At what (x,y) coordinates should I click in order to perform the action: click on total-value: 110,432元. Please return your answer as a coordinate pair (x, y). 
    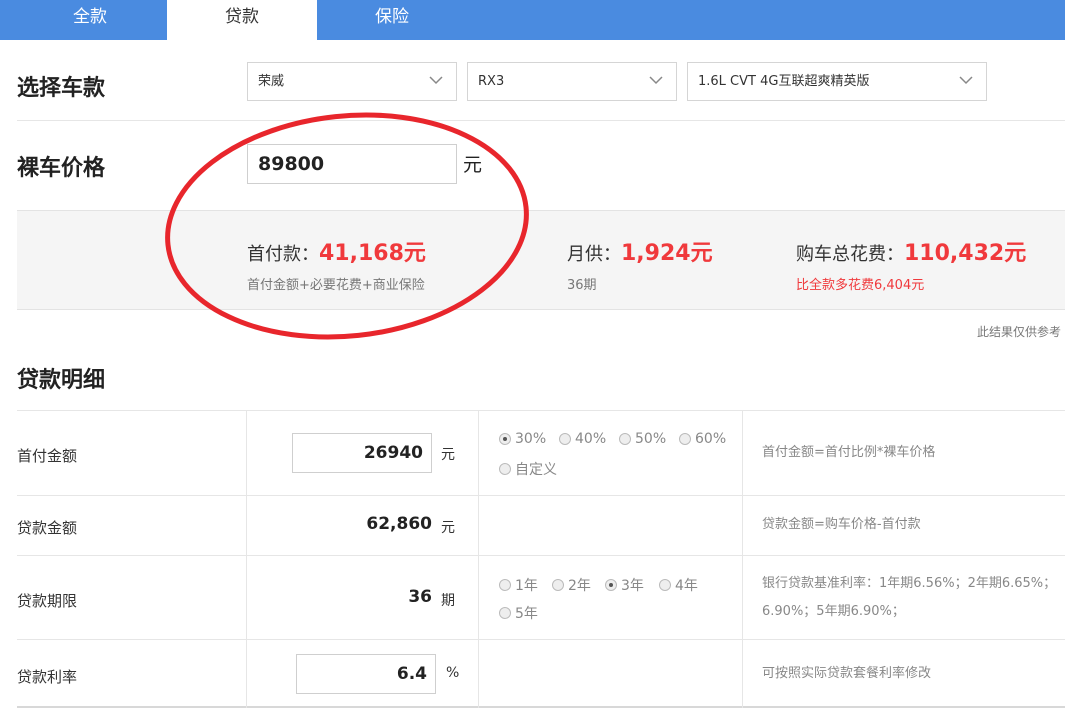
    Looking at the image, I should click on (965, 253).